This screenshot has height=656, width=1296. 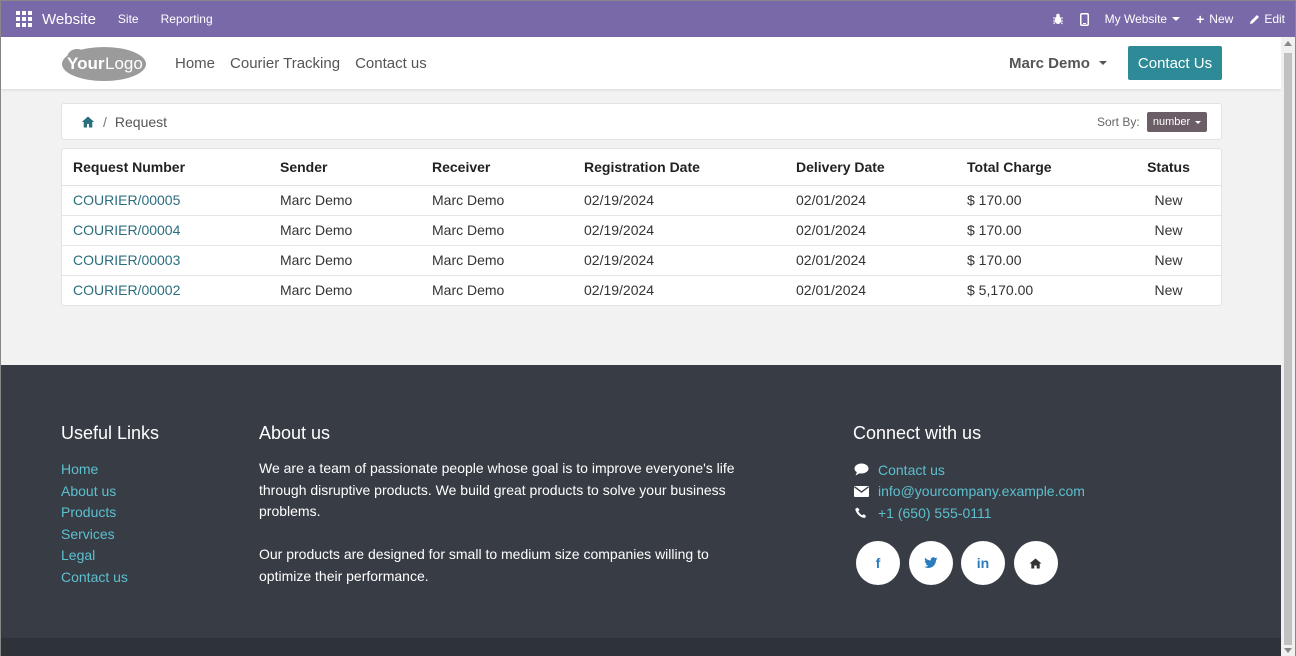 I want to click on footer-email-link: info@yourcompany.example.com, so click(x=981, y=491).